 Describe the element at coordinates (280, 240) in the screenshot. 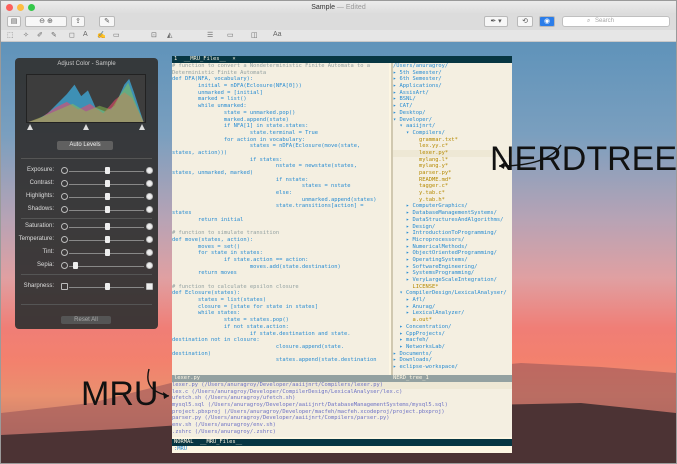

I see `code-line: def move(states, action):` at that location.